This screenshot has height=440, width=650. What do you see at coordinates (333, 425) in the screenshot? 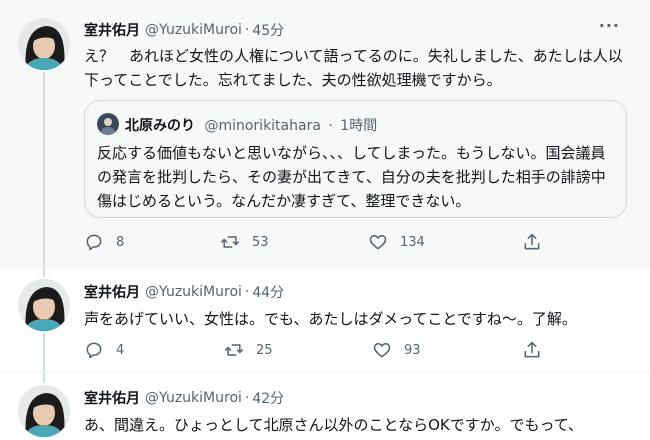
I see `tweet-text: あ、間違え。ひょっとして北原さん以外のことならOKですか。でもって、` at bounding box center [333, 425].